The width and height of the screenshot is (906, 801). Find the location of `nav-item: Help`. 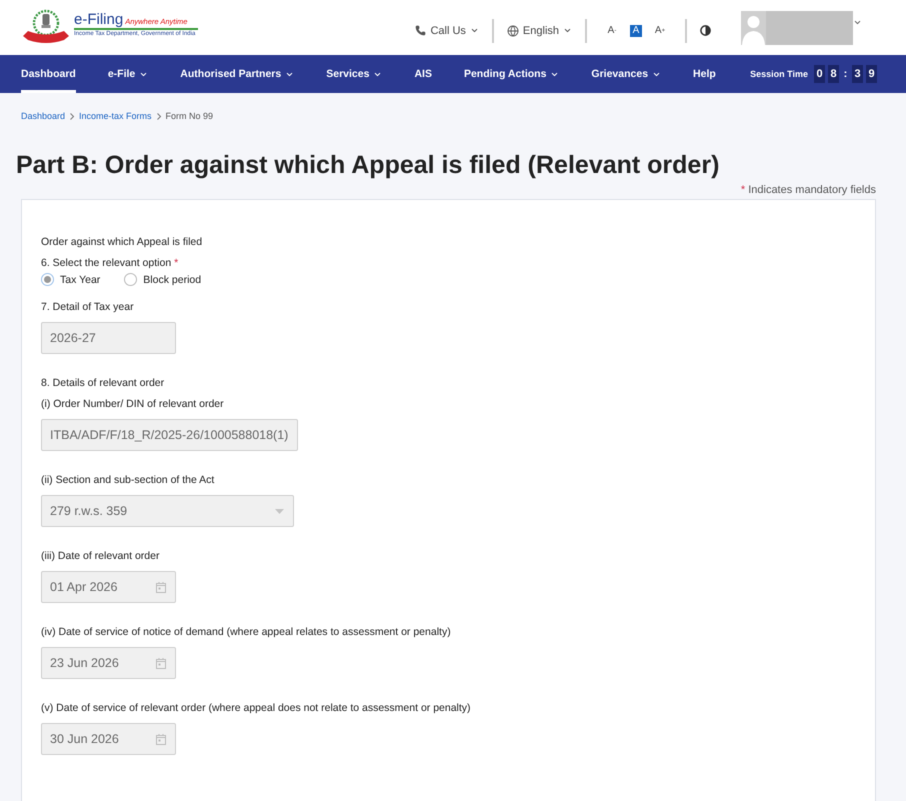

nav-item: Help is located at coordinates (704, 74).